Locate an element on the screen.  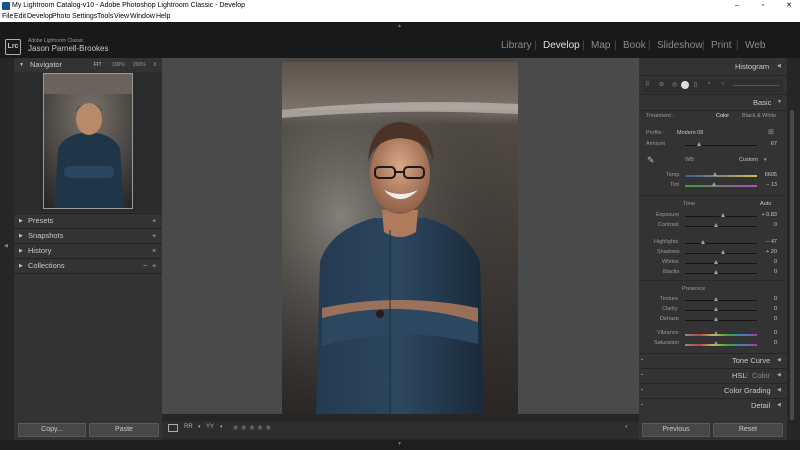
profile-browser-icon: ⊞ is located at coordinates (771, 132).